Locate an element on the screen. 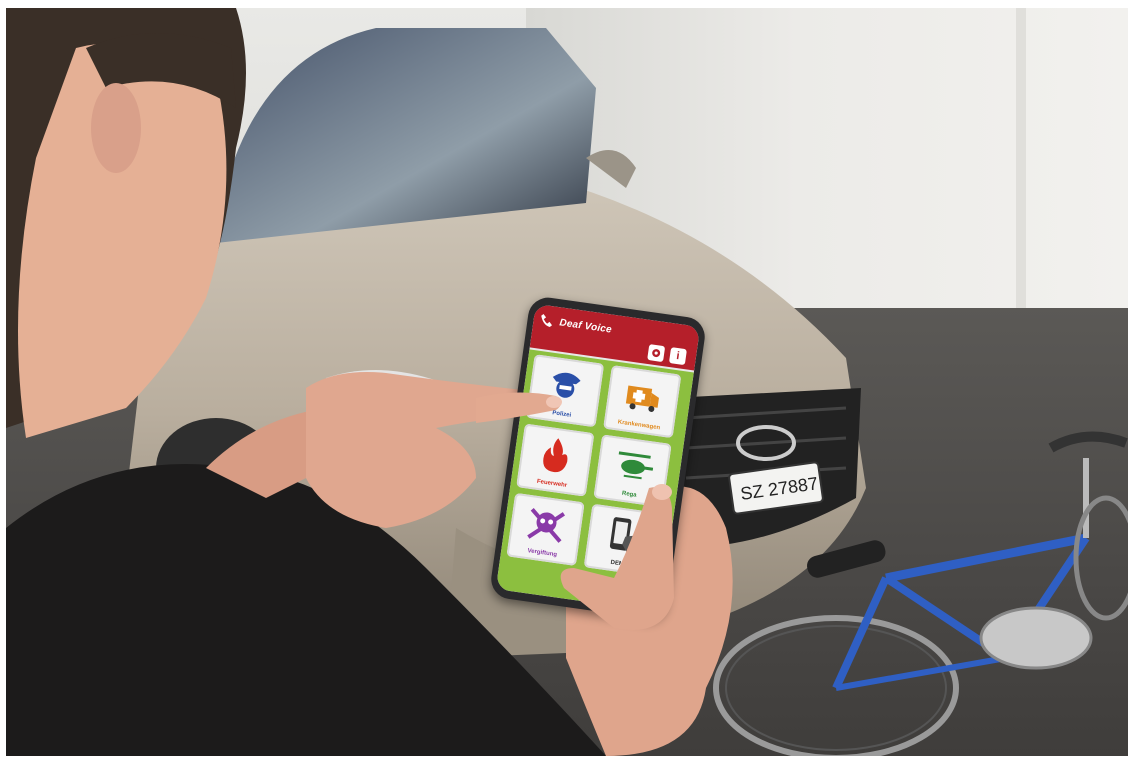  index-finger is located at coordinates (519, 407).